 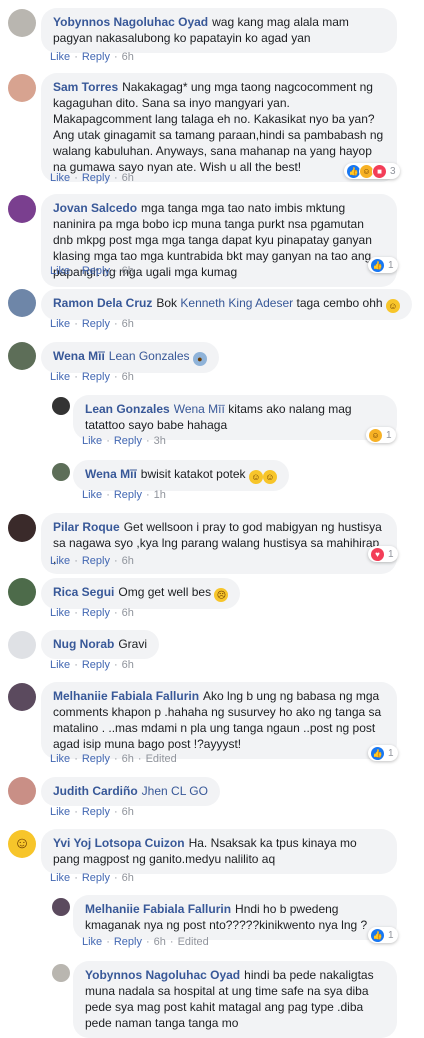 What do you see at coordinates (85, 87) in the screenshot?
I see `comment-author: Sam Torres` at bounding box center [85, 87].